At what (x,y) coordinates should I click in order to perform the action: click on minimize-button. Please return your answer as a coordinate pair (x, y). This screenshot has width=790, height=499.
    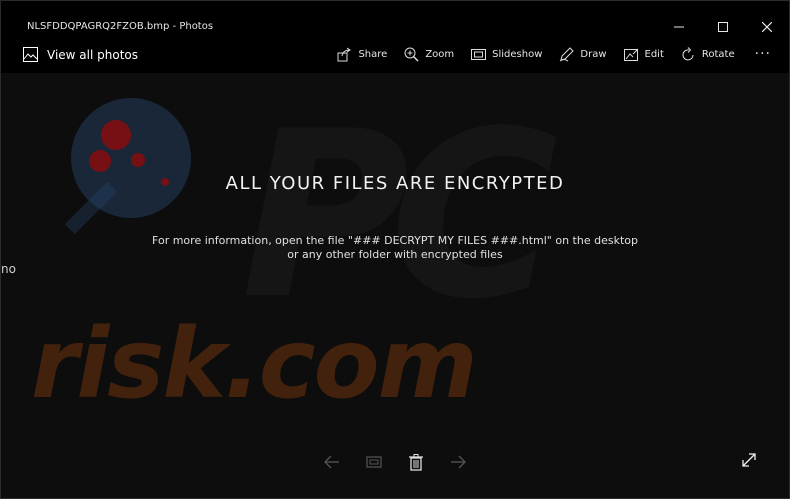
    Looking at the image, I should click on (679, 27).